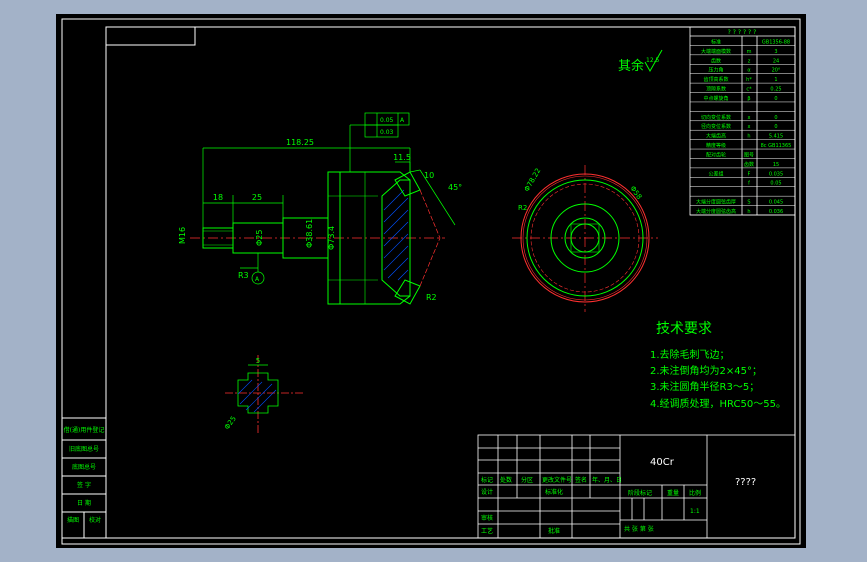 This screenshot has width=867, height=562. I want to click on tb-label: 标记, so click(487, 480).